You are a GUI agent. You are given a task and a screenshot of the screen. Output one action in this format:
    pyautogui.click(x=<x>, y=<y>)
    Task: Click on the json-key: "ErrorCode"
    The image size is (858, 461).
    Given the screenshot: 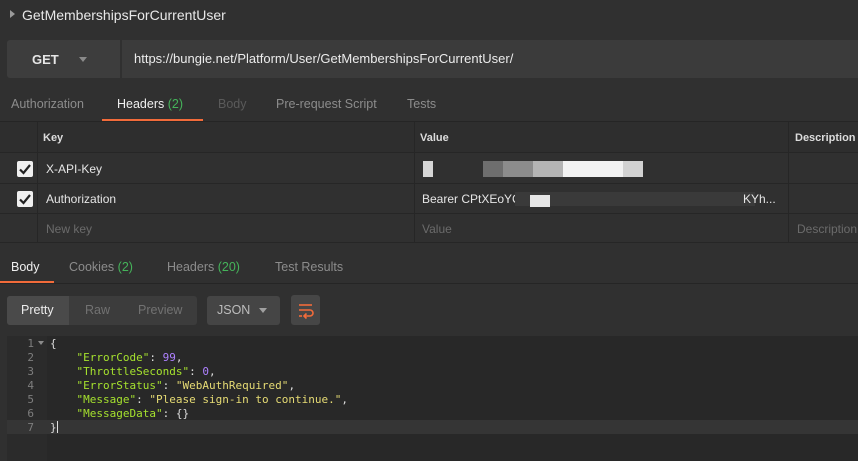 What is the action you would take?
    pyautogui.click(x=113, y=357)
    